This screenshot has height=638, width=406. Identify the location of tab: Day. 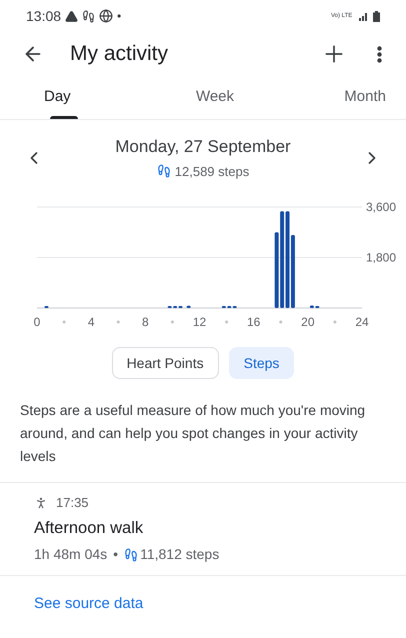
(89, 97).